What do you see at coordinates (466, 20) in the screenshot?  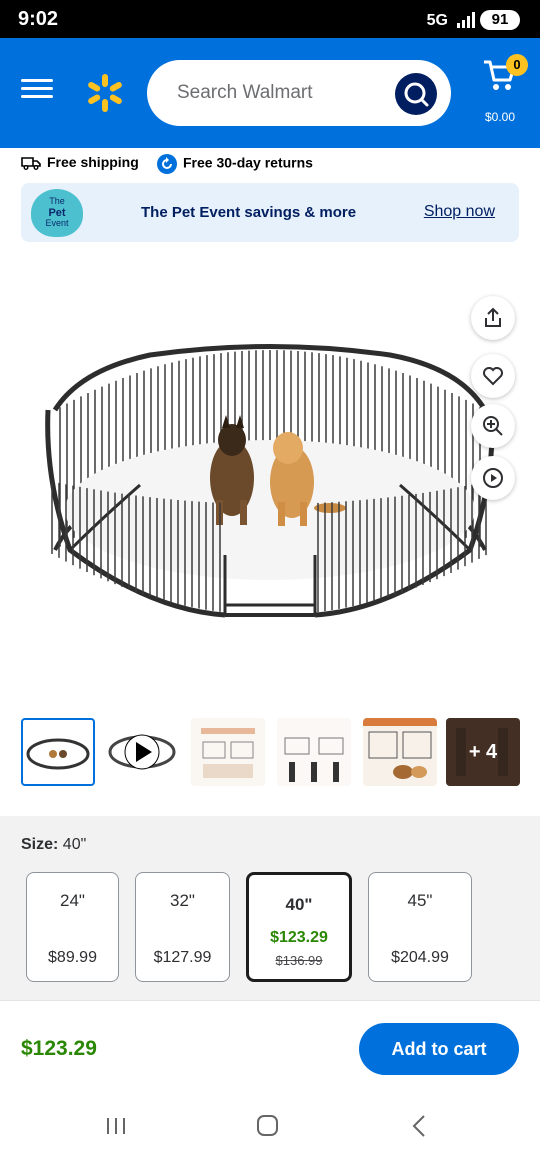 I see `signal-icon` at bounding box center [466, 20].